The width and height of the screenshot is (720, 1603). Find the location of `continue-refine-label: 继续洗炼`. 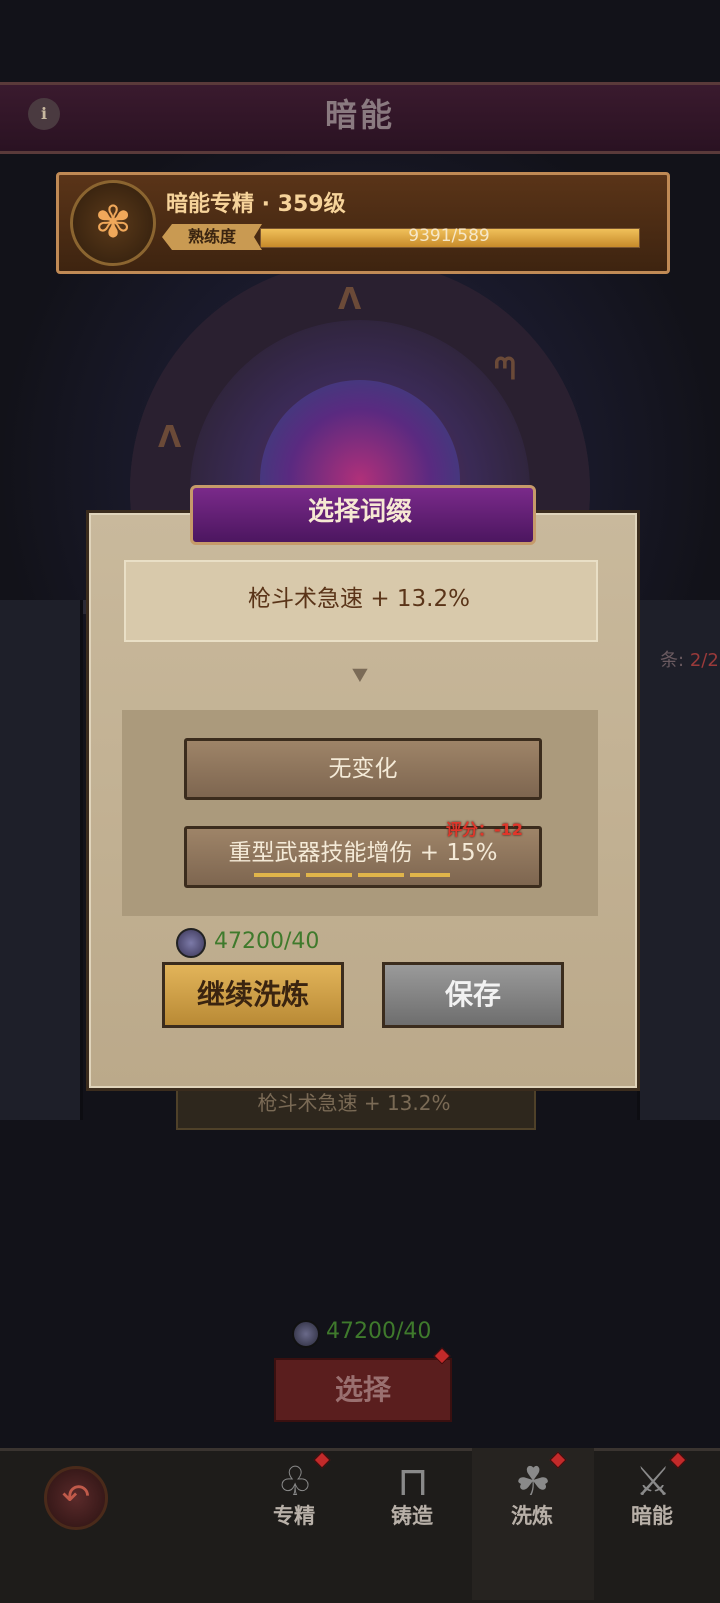

continue-refine-label: 继续洗炼 is located at coordinates (252, 994).